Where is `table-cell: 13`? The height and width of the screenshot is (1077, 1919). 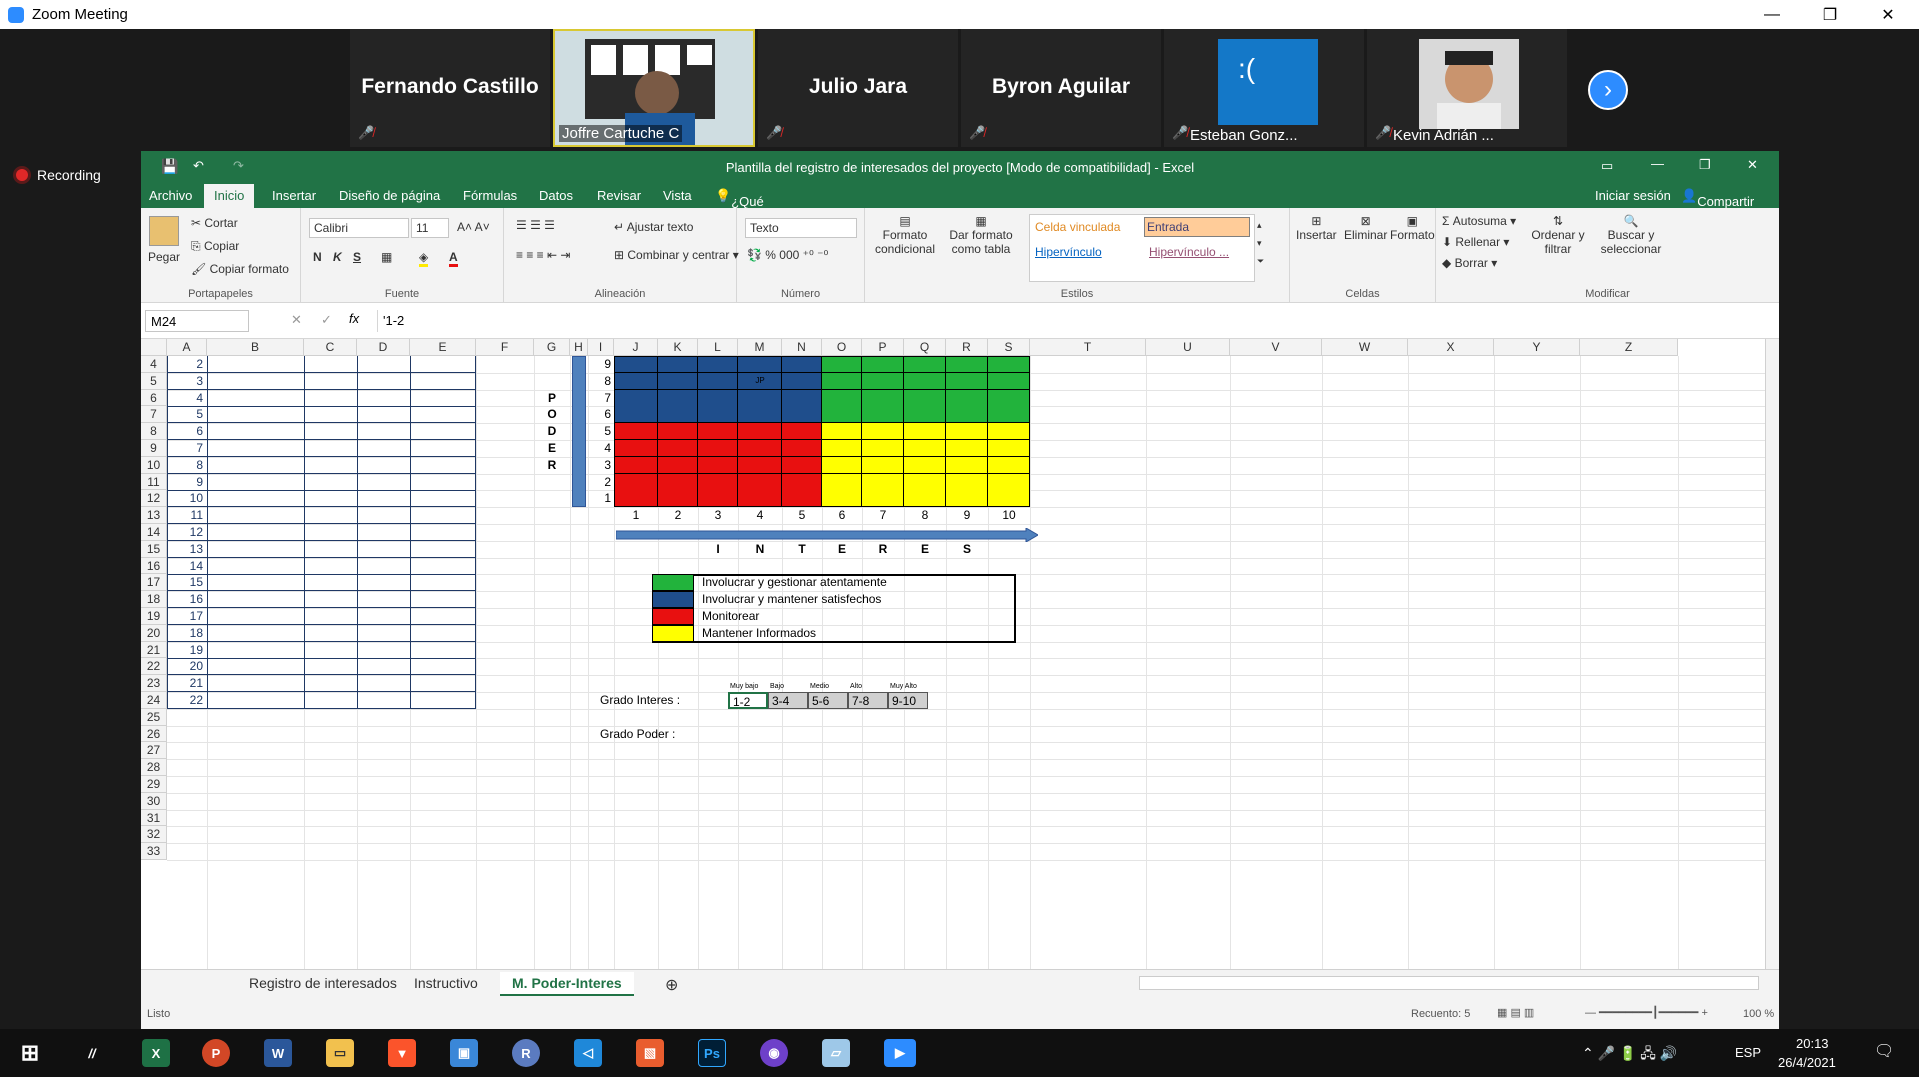
table-cell: 13 is located at coordinates (187, 549).